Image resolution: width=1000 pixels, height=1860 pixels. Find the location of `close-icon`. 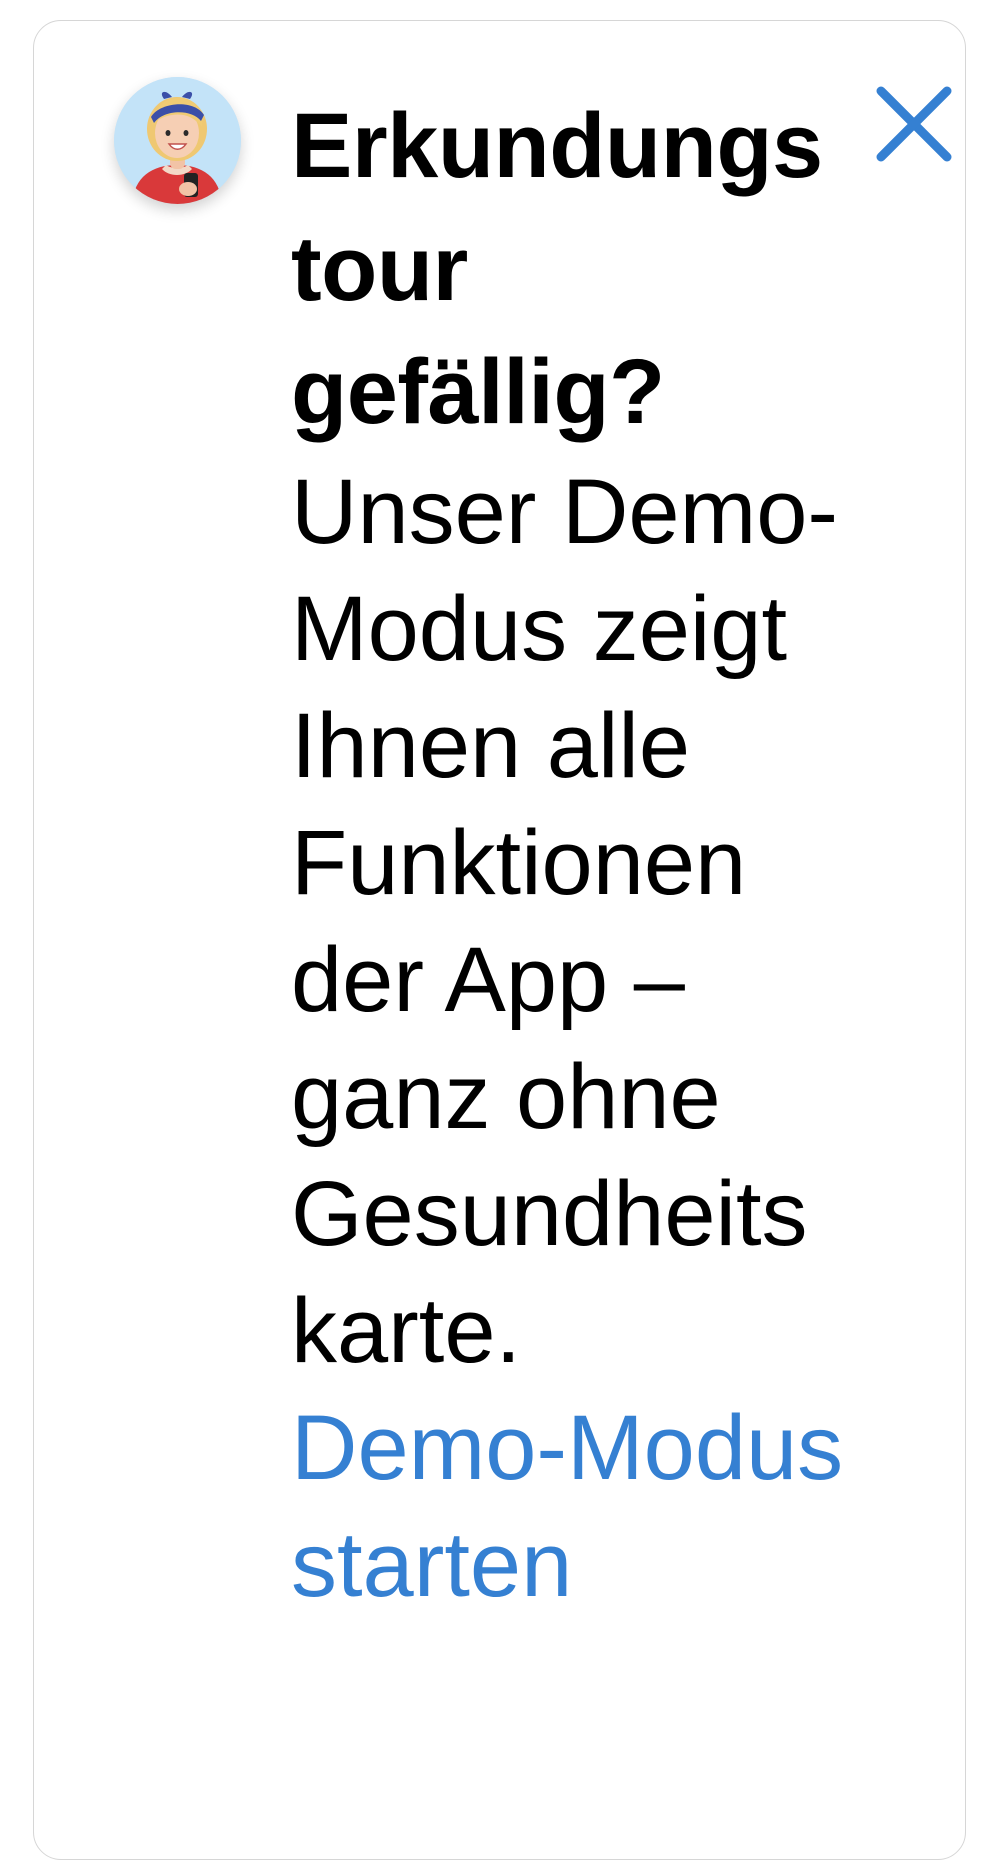

close-icon is located at coordinates (914, 124).